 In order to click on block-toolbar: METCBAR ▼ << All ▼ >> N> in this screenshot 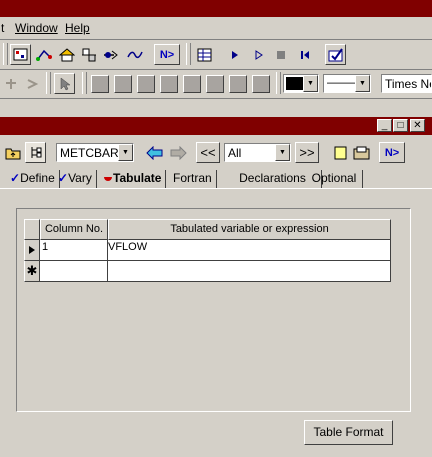, I will do `click(216, 152)`.